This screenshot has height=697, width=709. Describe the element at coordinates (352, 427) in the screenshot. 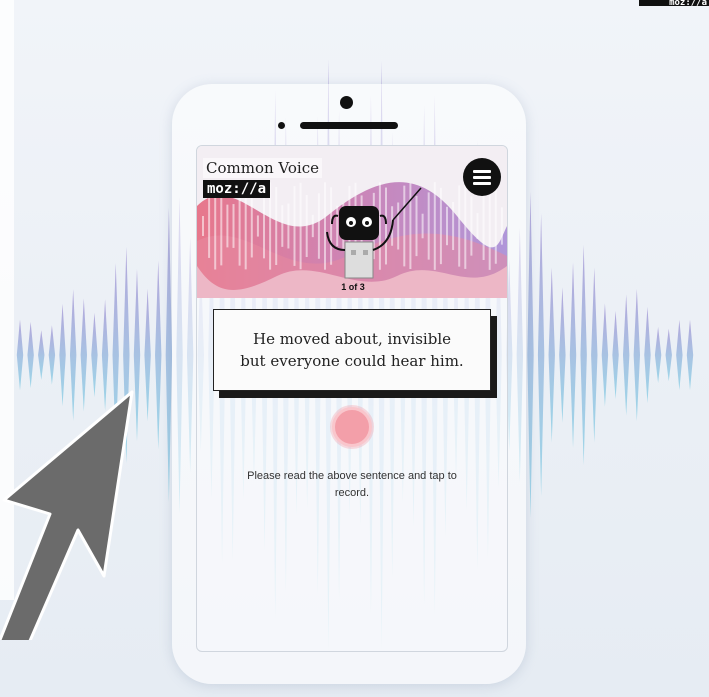

I see `record-icon` at that location.